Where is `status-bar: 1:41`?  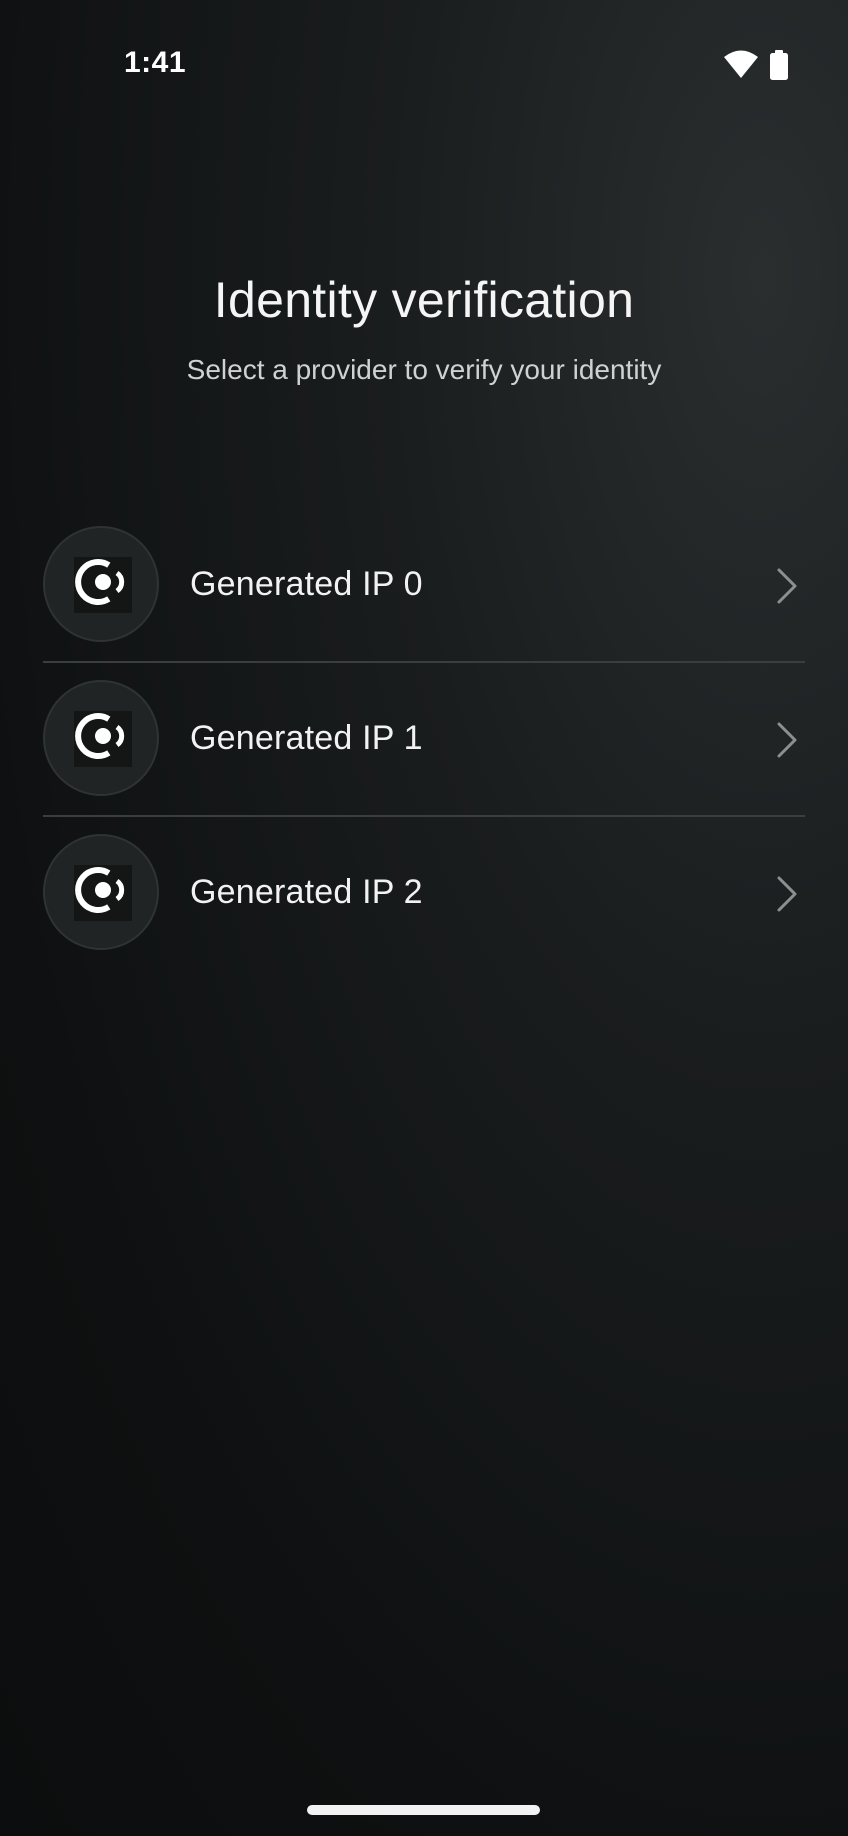 status-bar: 1:41 is located at coordinates (424, 65).